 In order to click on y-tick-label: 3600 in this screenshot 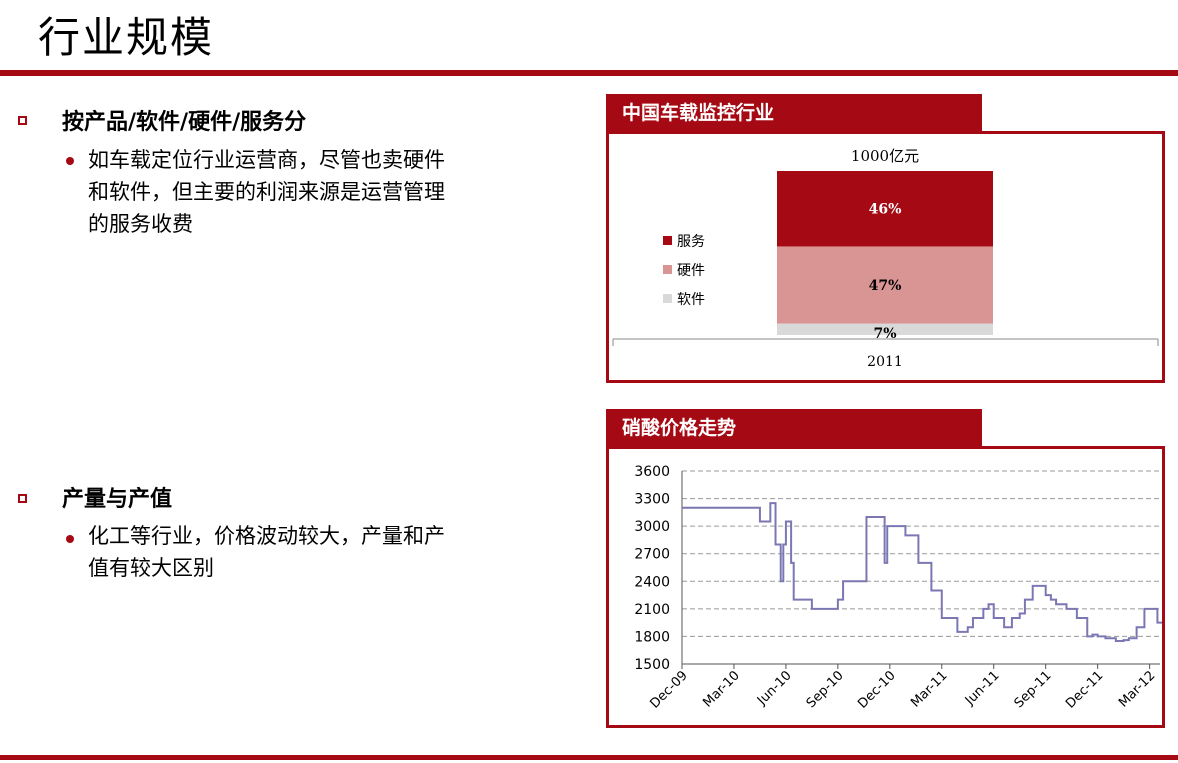, I will do `click(652, 472)`.